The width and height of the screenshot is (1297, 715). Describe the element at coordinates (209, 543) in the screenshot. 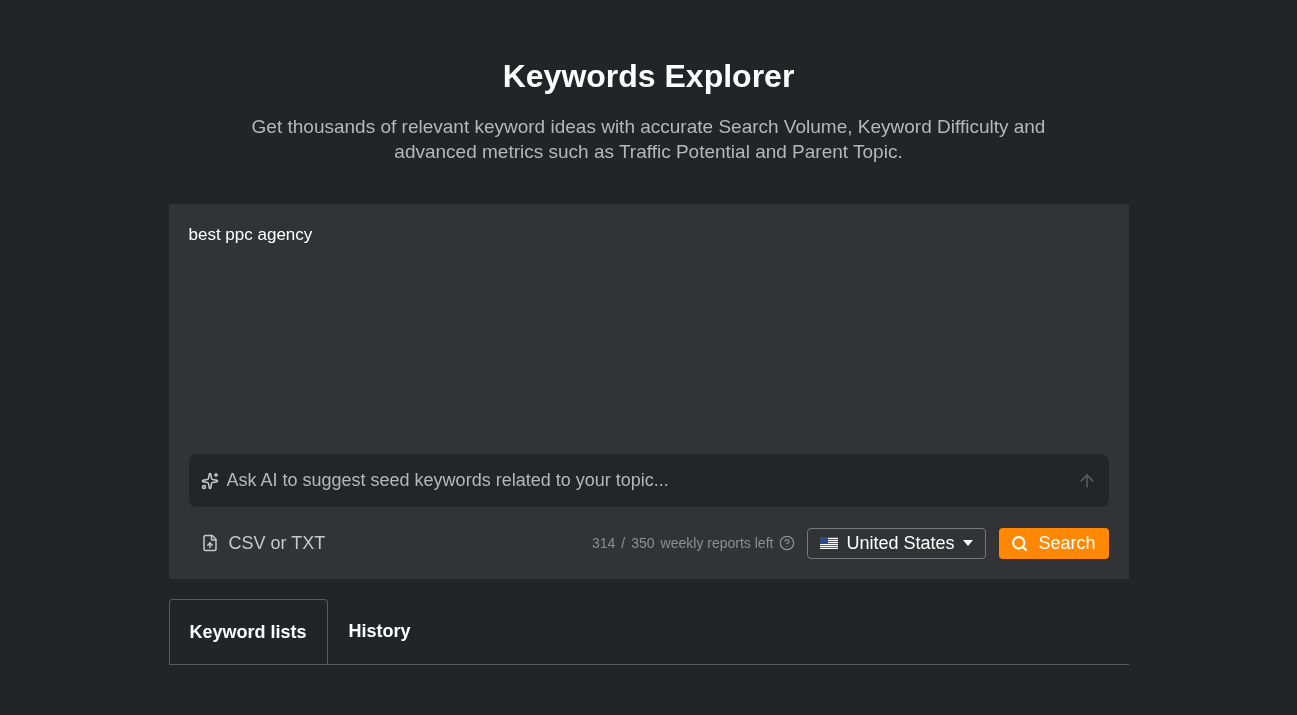

I see `file-upload-icon` at that location.